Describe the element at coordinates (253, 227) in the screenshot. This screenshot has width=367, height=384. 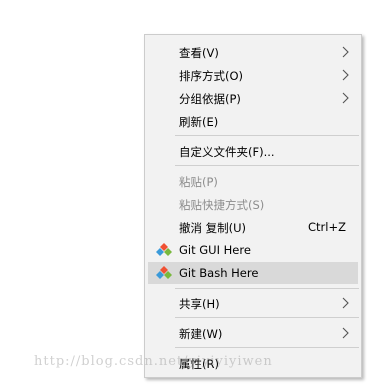
I see `menu-item-undo-copy: 撤消 复制(U) Ctrl+Z` at that location.